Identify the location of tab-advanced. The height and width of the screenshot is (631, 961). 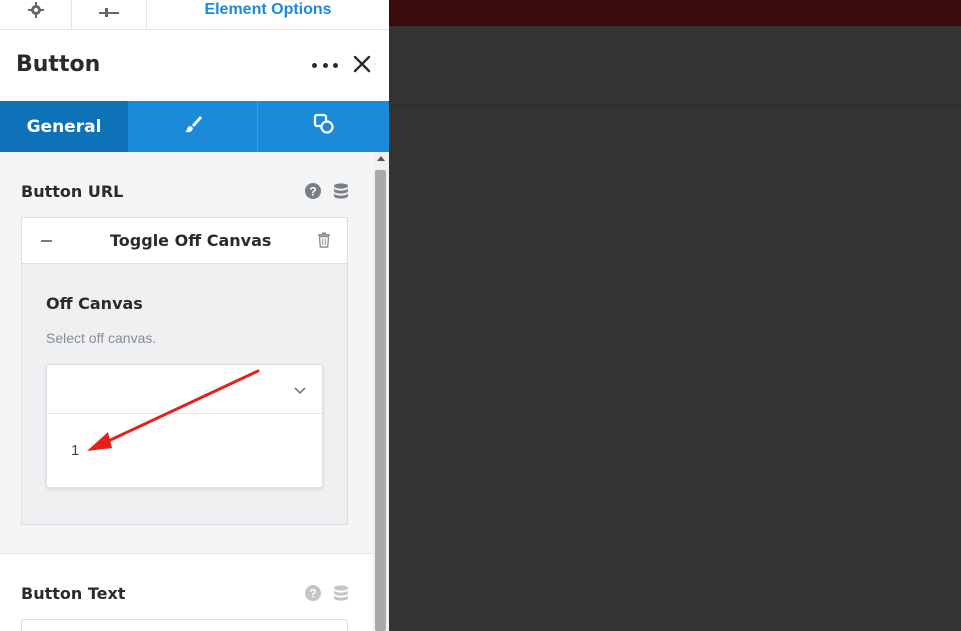
(323, 126).